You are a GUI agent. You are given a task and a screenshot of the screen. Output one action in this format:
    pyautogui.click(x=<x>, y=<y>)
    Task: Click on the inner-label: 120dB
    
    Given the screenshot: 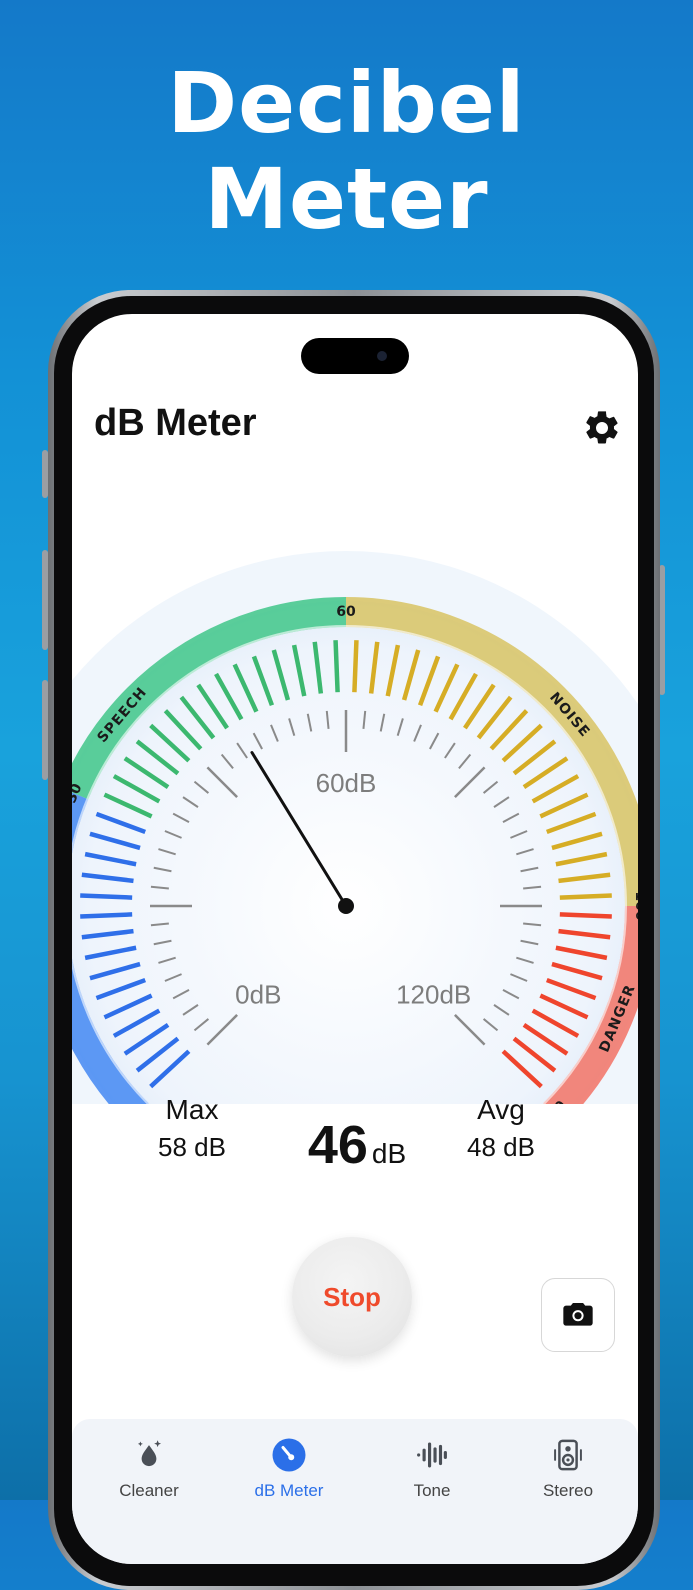 What is the action you would take?
    pyautogui.click(x=433, y=995)
    